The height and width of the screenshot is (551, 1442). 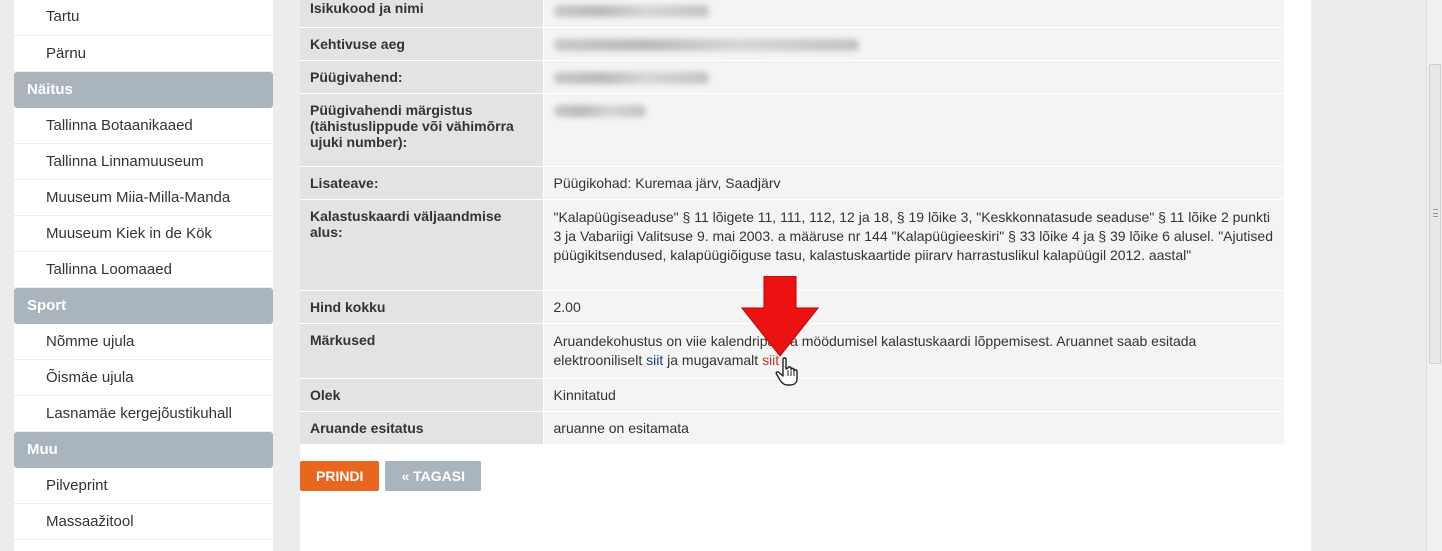 I want to click on row-label: Püügivahend:, so click(x=422, y=77).